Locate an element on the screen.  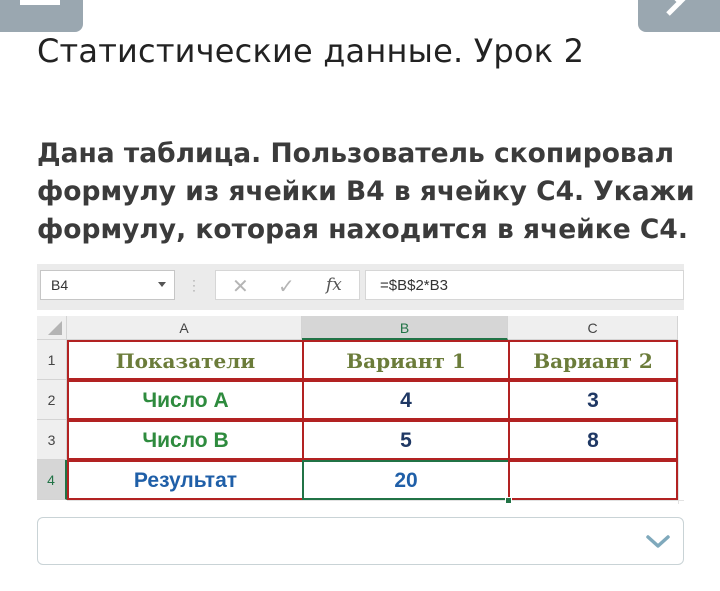
menu-tab is located at coordinates (41, 16).